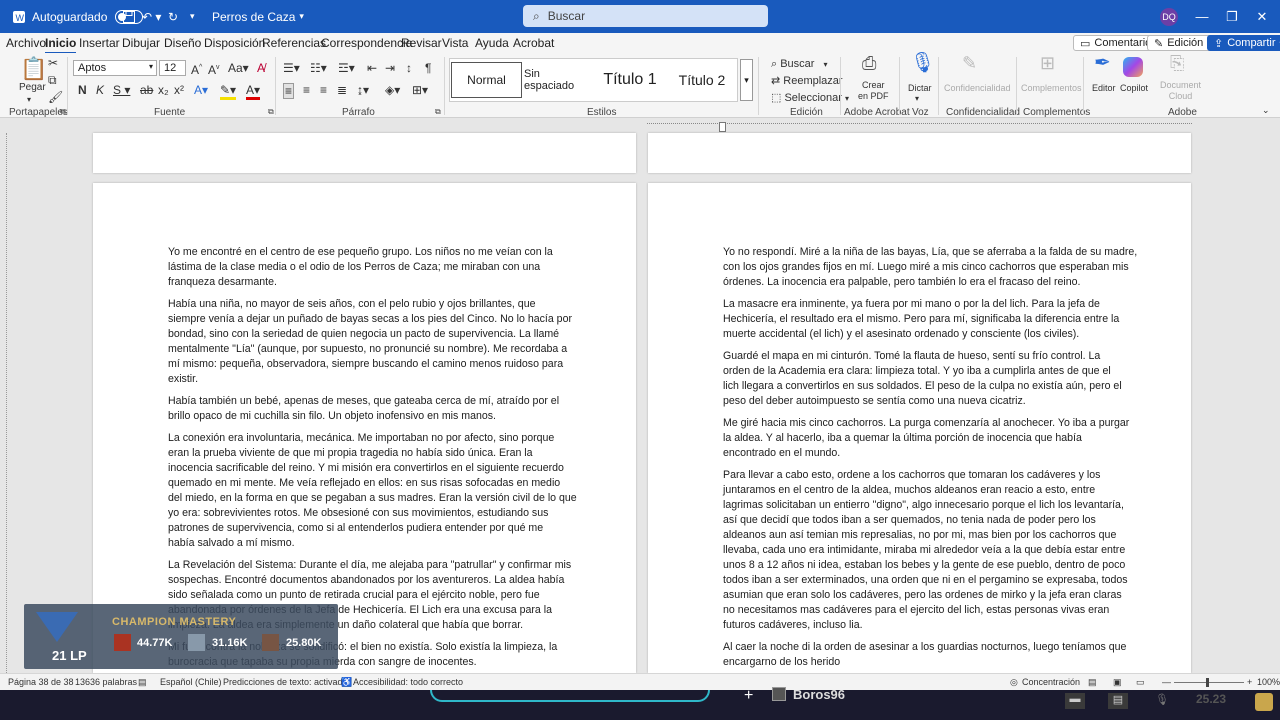  I want to click on complements-button: Complementos, so click(1051, 88).